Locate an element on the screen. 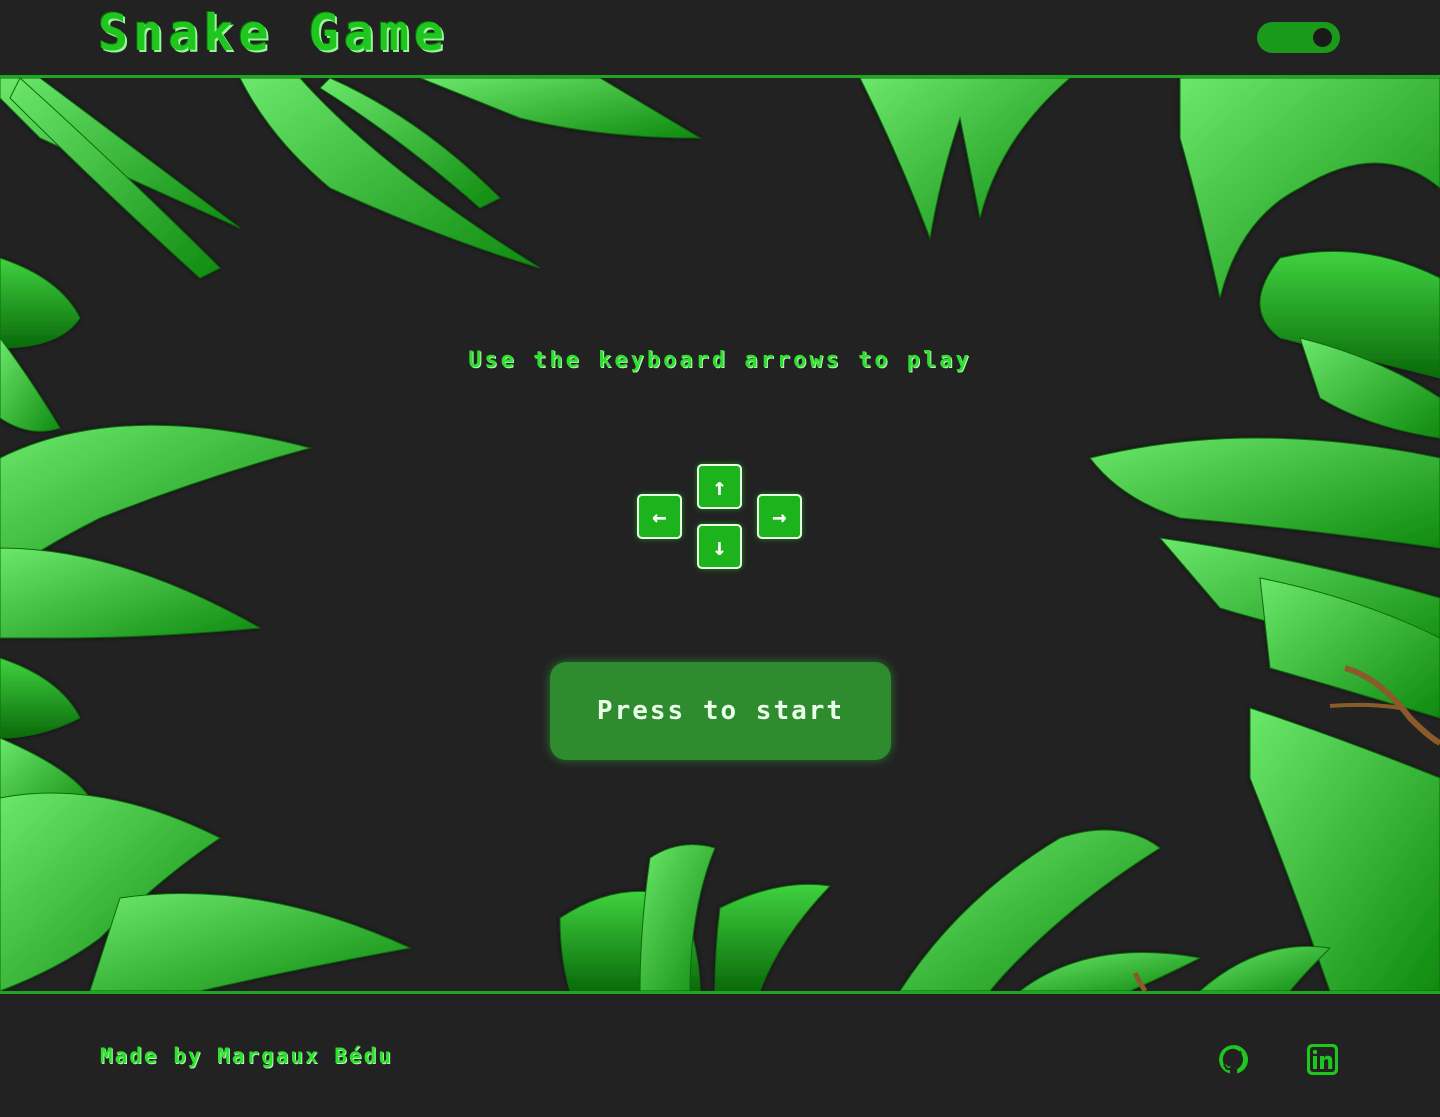  site-footer: Made by Margaux Bédu is located at coordinates (720, 1054).